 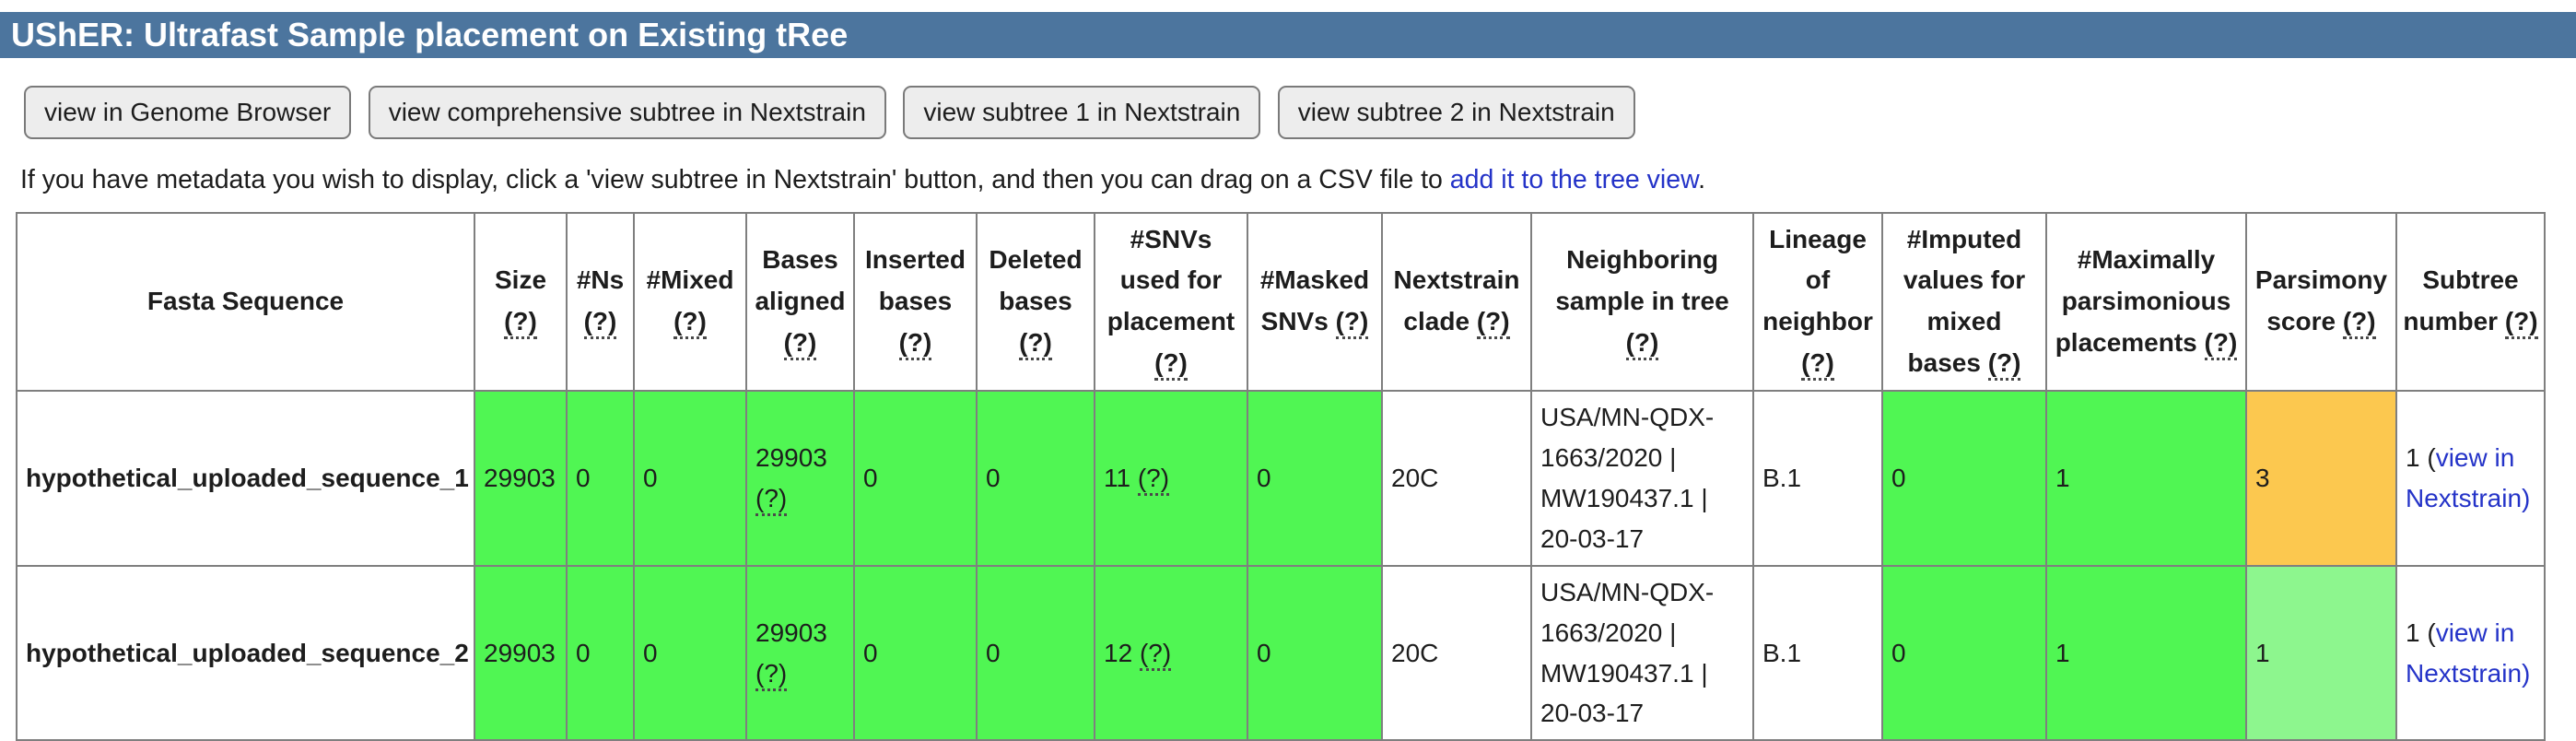 What do you see at coordinates (690, 280) in the screenshot?
I see `col-label: #Mixed` at bounding box center [690, 280].